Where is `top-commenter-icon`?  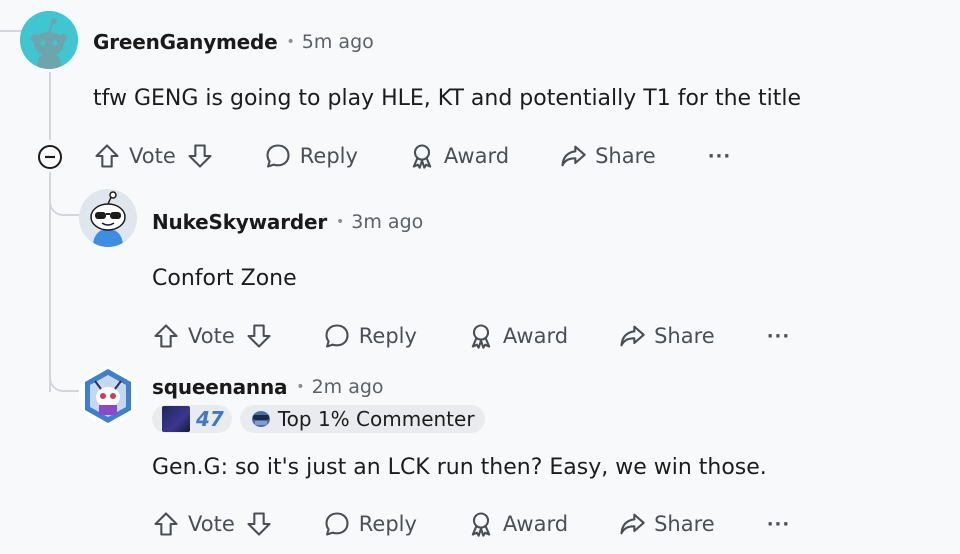 top-commenter-icon is located at coordinates (260, 419).